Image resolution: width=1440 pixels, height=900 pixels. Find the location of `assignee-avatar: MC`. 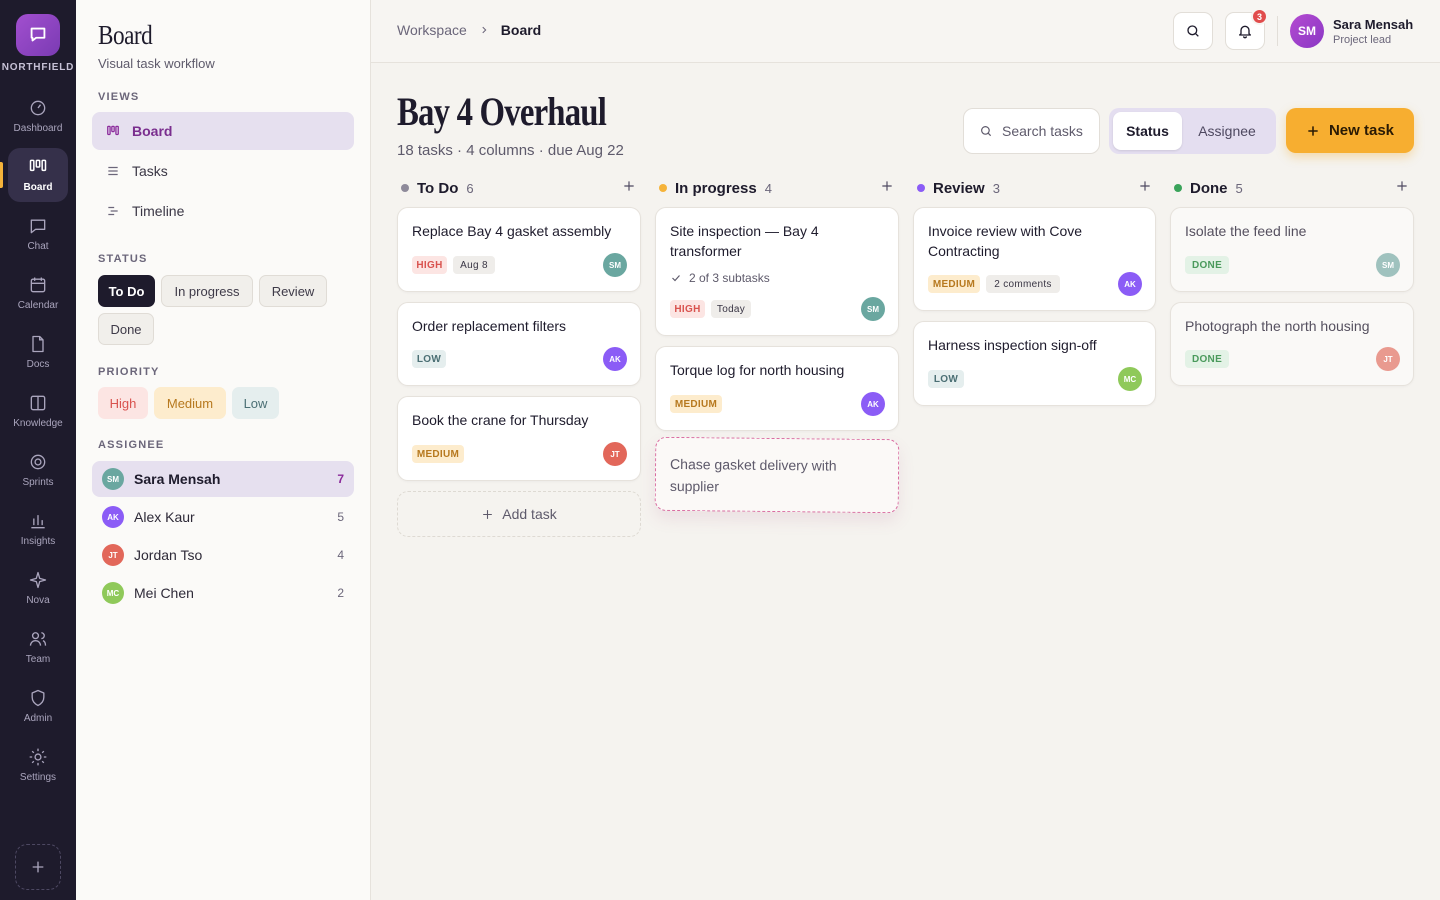

assignee-avatar: MC is located at coordinates (1130, 379).